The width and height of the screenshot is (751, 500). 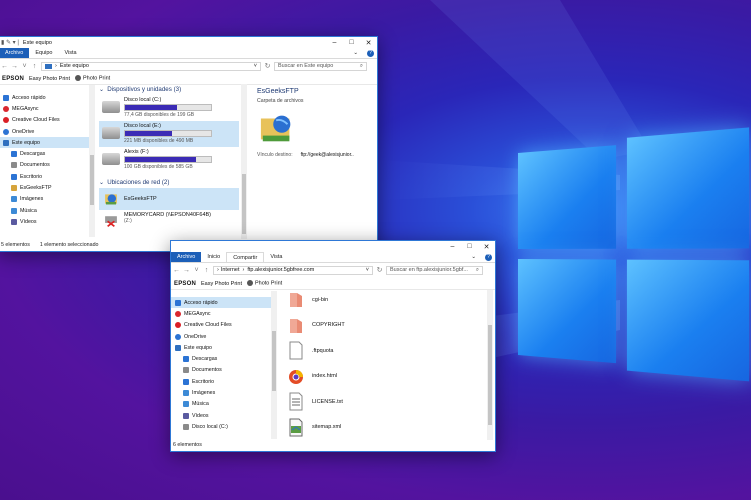 I want to click on group-header-network: ⌄ Ubicaciones de red (2), so click(x=169, y=182).